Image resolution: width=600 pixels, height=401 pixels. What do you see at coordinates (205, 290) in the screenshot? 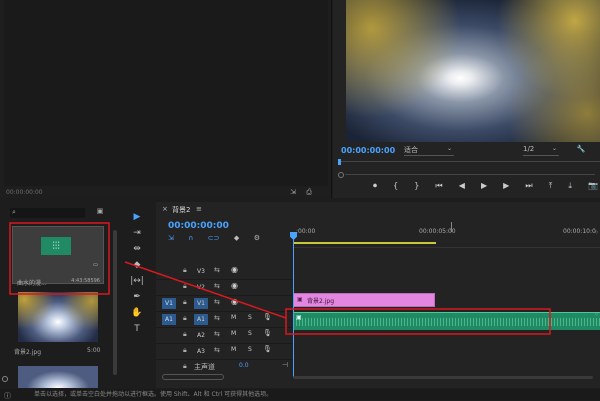
I see `annotation-arrow-line` at bounding box center [205, 290].